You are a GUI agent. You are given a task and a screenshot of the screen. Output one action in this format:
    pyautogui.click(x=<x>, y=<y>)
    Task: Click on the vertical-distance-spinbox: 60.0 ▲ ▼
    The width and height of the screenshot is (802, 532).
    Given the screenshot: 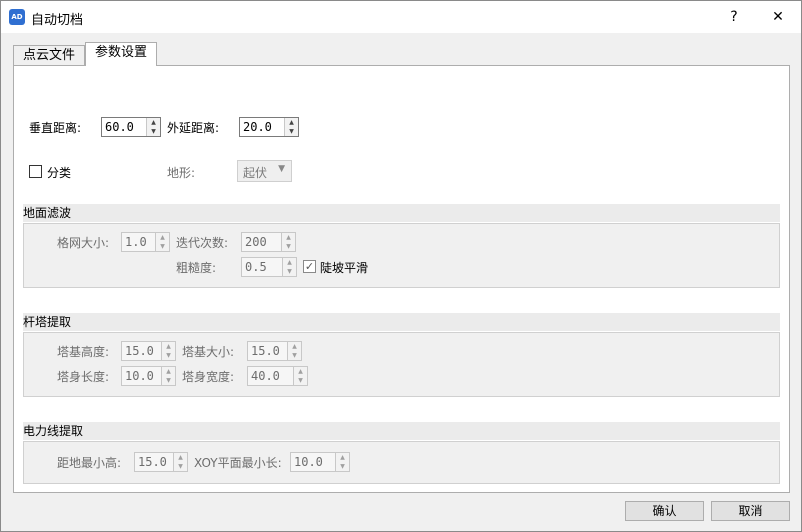 What is the action you would take?
    pyautogui.click(x=131, y=127)
    